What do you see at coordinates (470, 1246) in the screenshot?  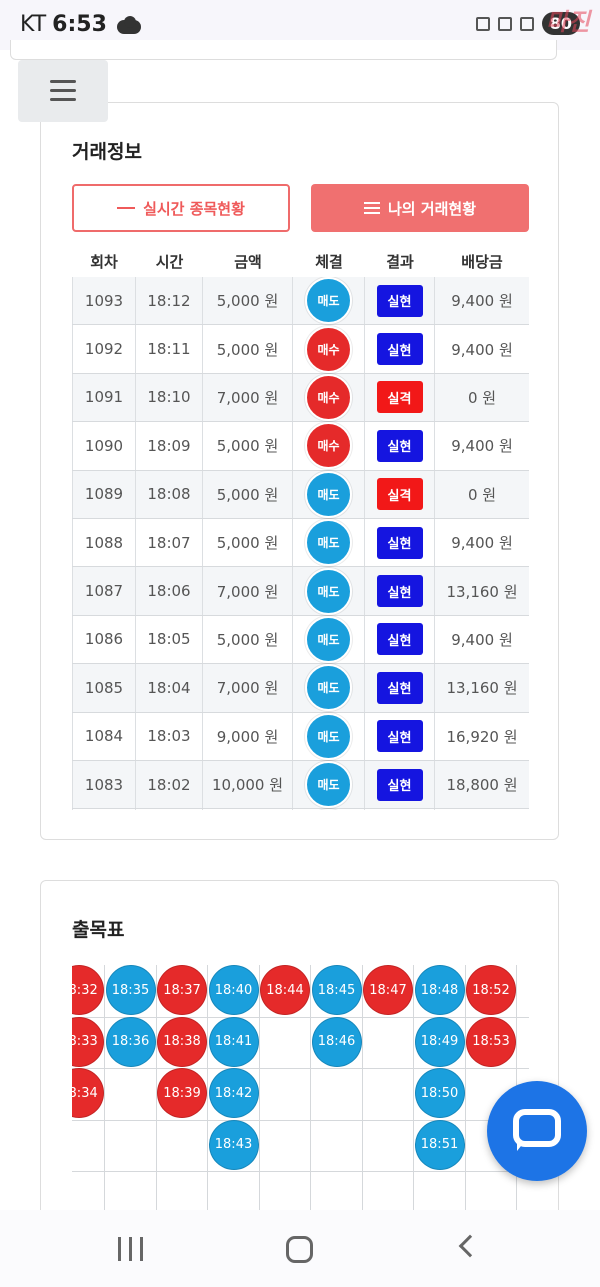 I see `back-button` at bounding box center [470, 1246].